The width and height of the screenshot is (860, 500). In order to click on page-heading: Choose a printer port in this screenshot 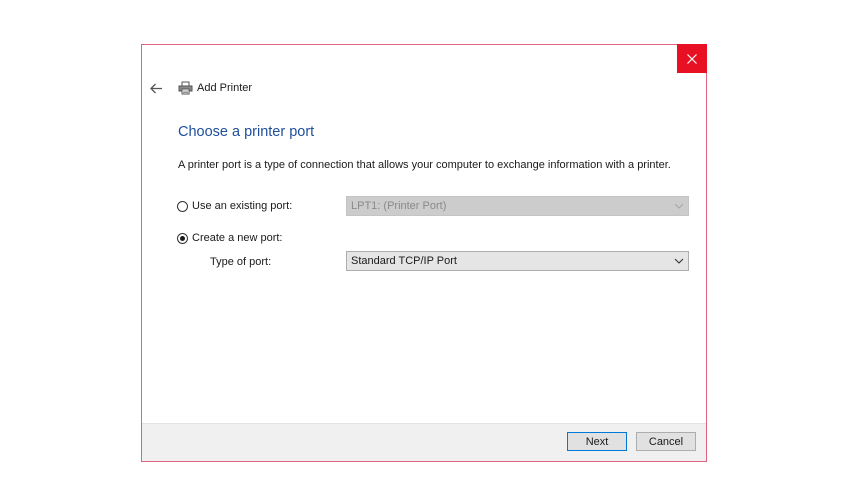, I will do `click(246, 132)`.